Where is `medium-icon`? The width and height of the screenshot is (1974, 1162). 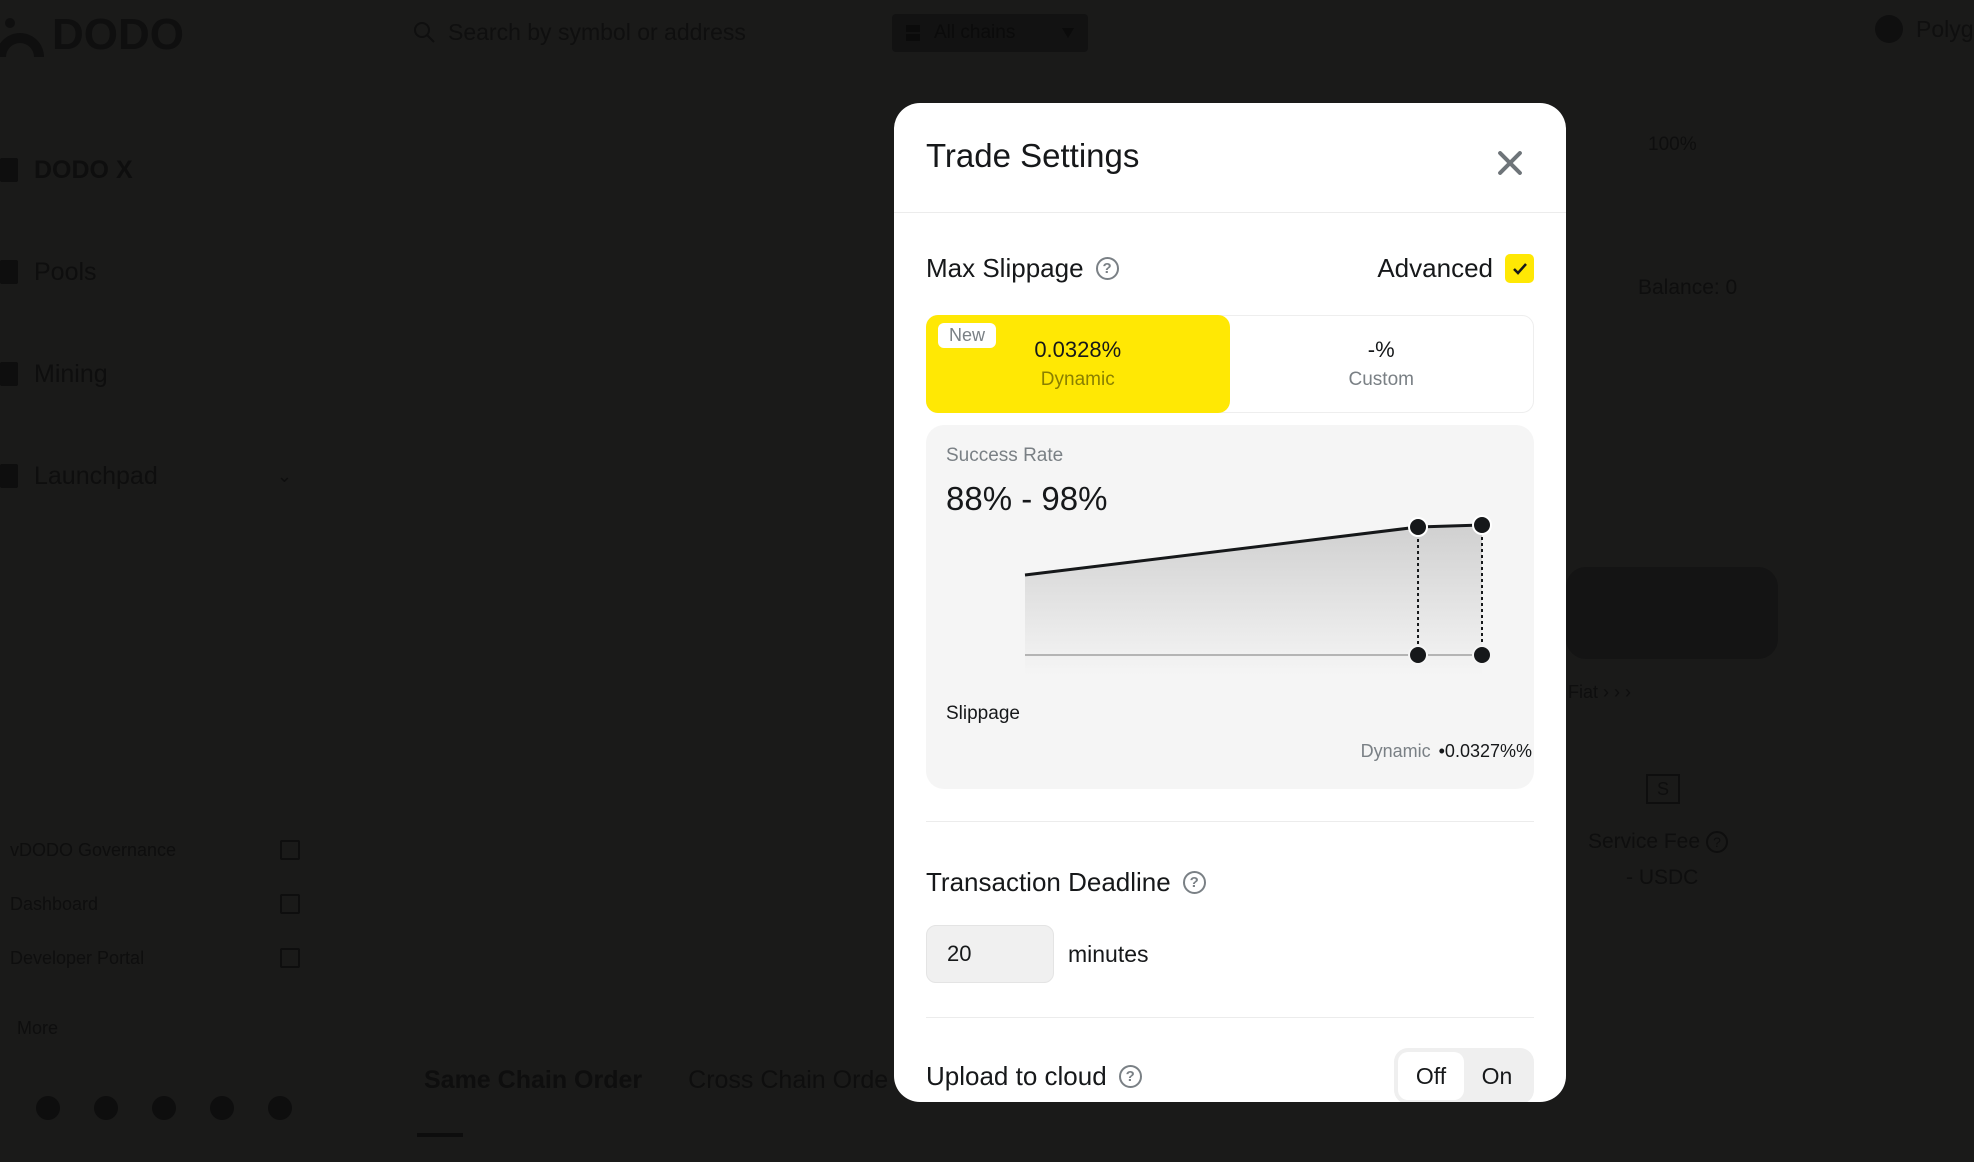 medium-icon is located at coordinates (280, 1108).